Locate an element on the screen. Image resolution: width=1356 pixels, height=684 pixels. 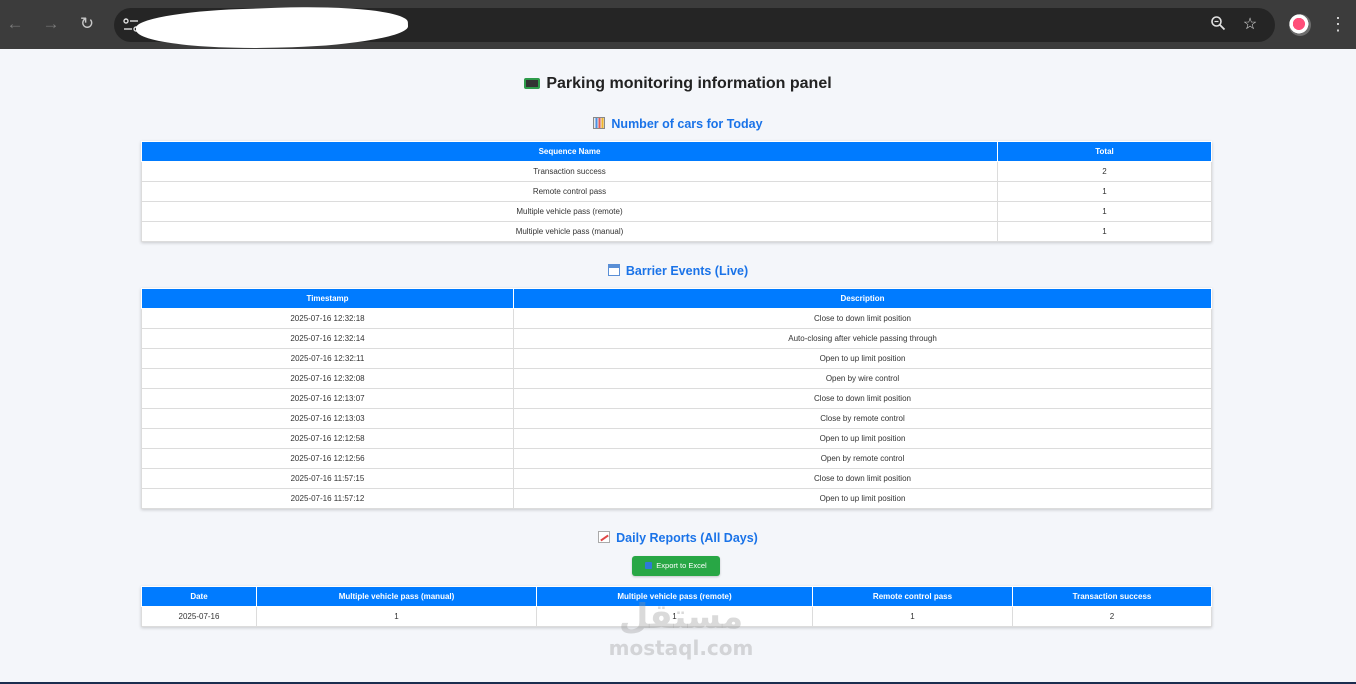
table-row: Transaction success 2 is located at coordinates (676, 171).